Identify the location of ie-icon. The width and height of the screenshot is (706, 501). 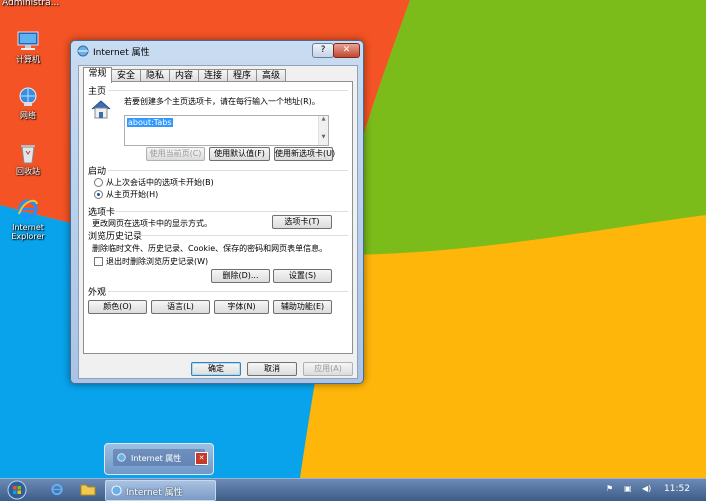
(28, 209).